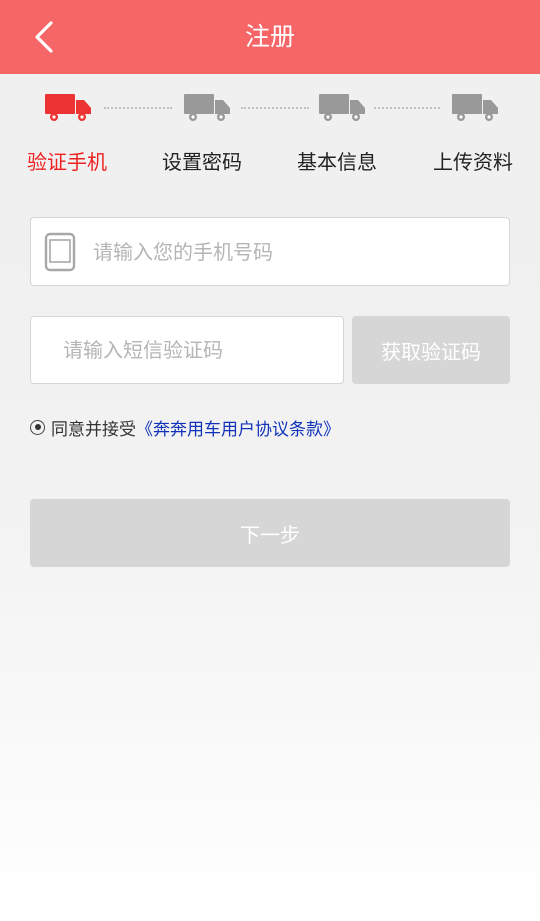  I want to click on sms-code-input, so click(197, 350).